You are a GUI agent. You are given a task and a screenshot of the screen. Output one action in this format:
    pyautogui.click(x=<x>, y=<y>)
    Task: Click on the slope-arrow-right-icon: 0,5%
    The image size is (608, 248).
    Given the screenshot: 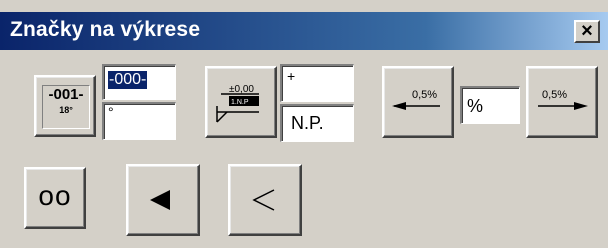 What is the action you would take?
    pyautogui.click(x=563, y=99)
    